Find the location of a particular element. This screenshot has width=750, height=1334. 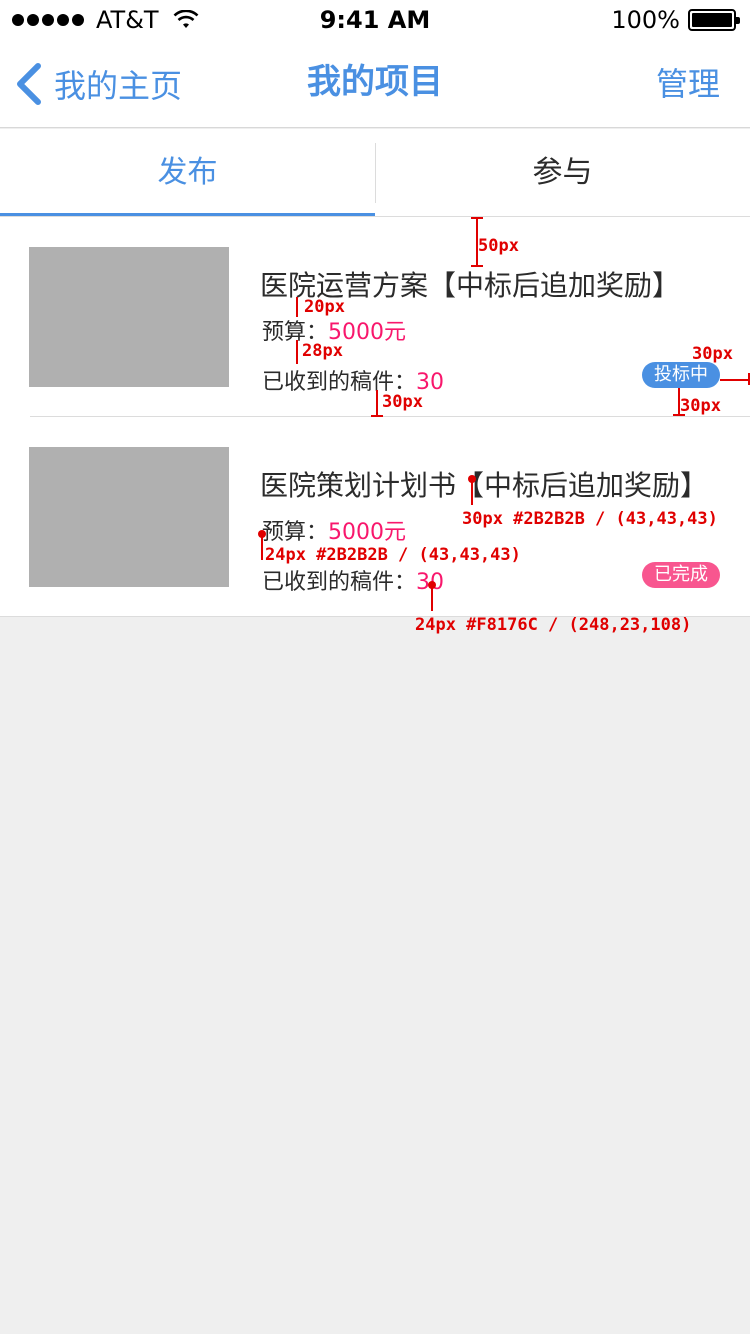

battery-percent: 100% is located at coordinates (645, 20).